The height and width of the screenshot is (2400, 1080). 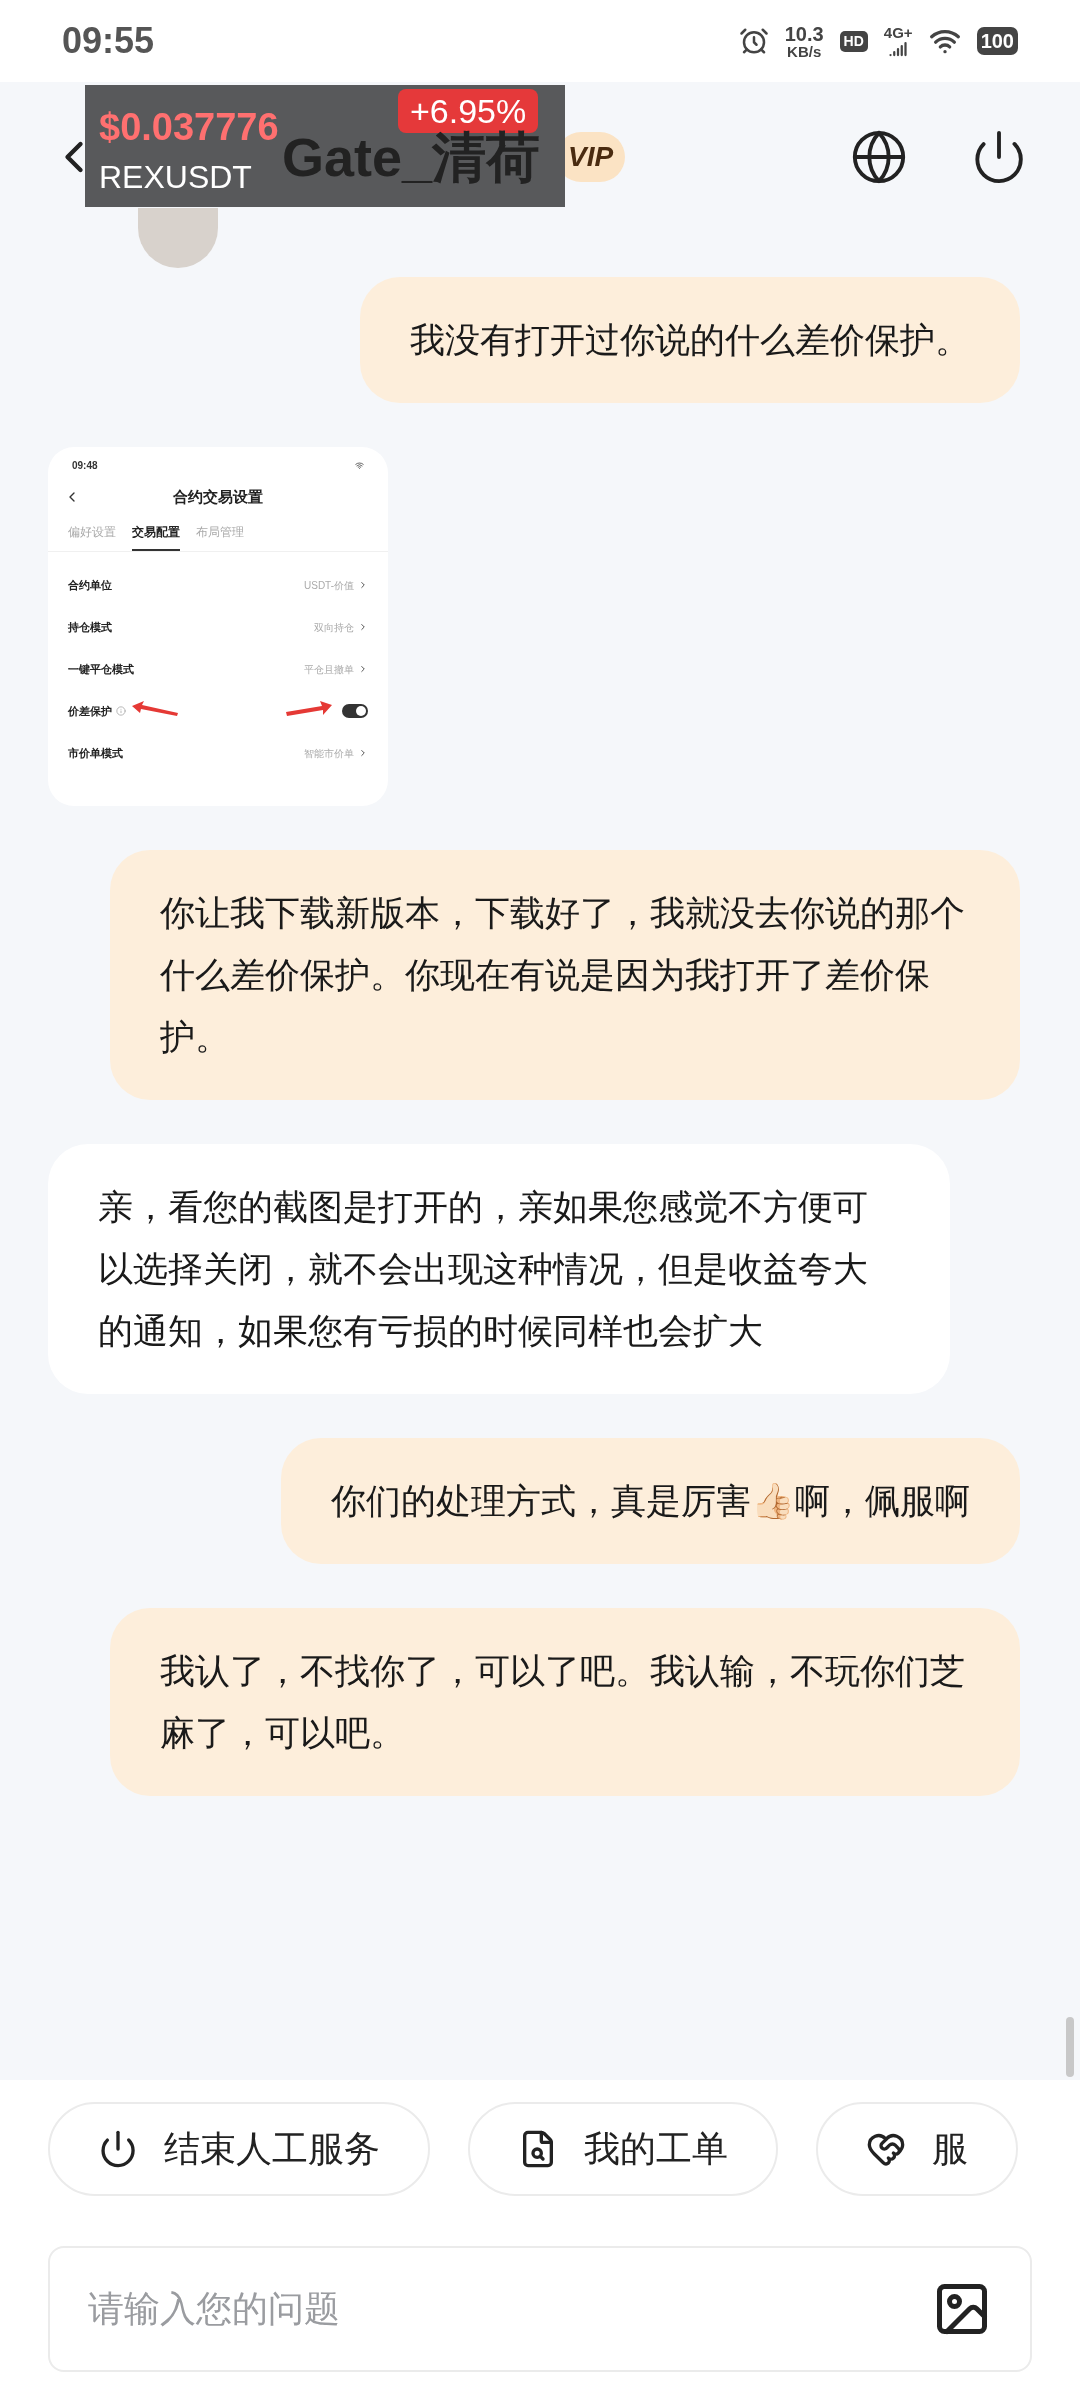 I want to click on screen-title: 合约交易设置, so click(x=218, y=496).